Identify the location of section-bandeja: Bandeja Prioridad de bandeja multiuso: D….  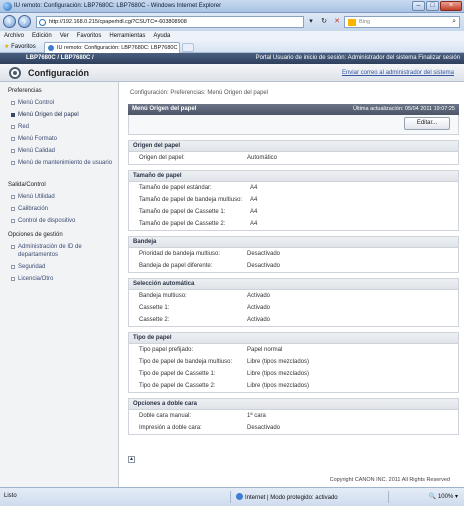
(293, 254).